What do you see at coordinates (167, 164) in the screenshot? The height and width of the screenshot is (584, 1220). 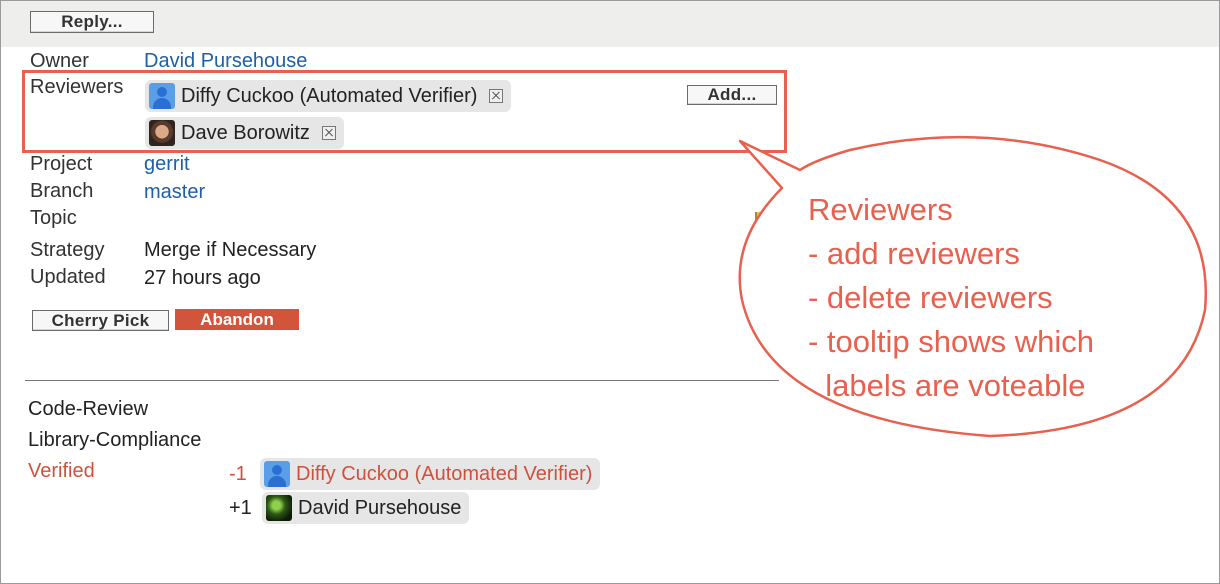 I see `project-link: gerrit` at bounding box center [167, 164].